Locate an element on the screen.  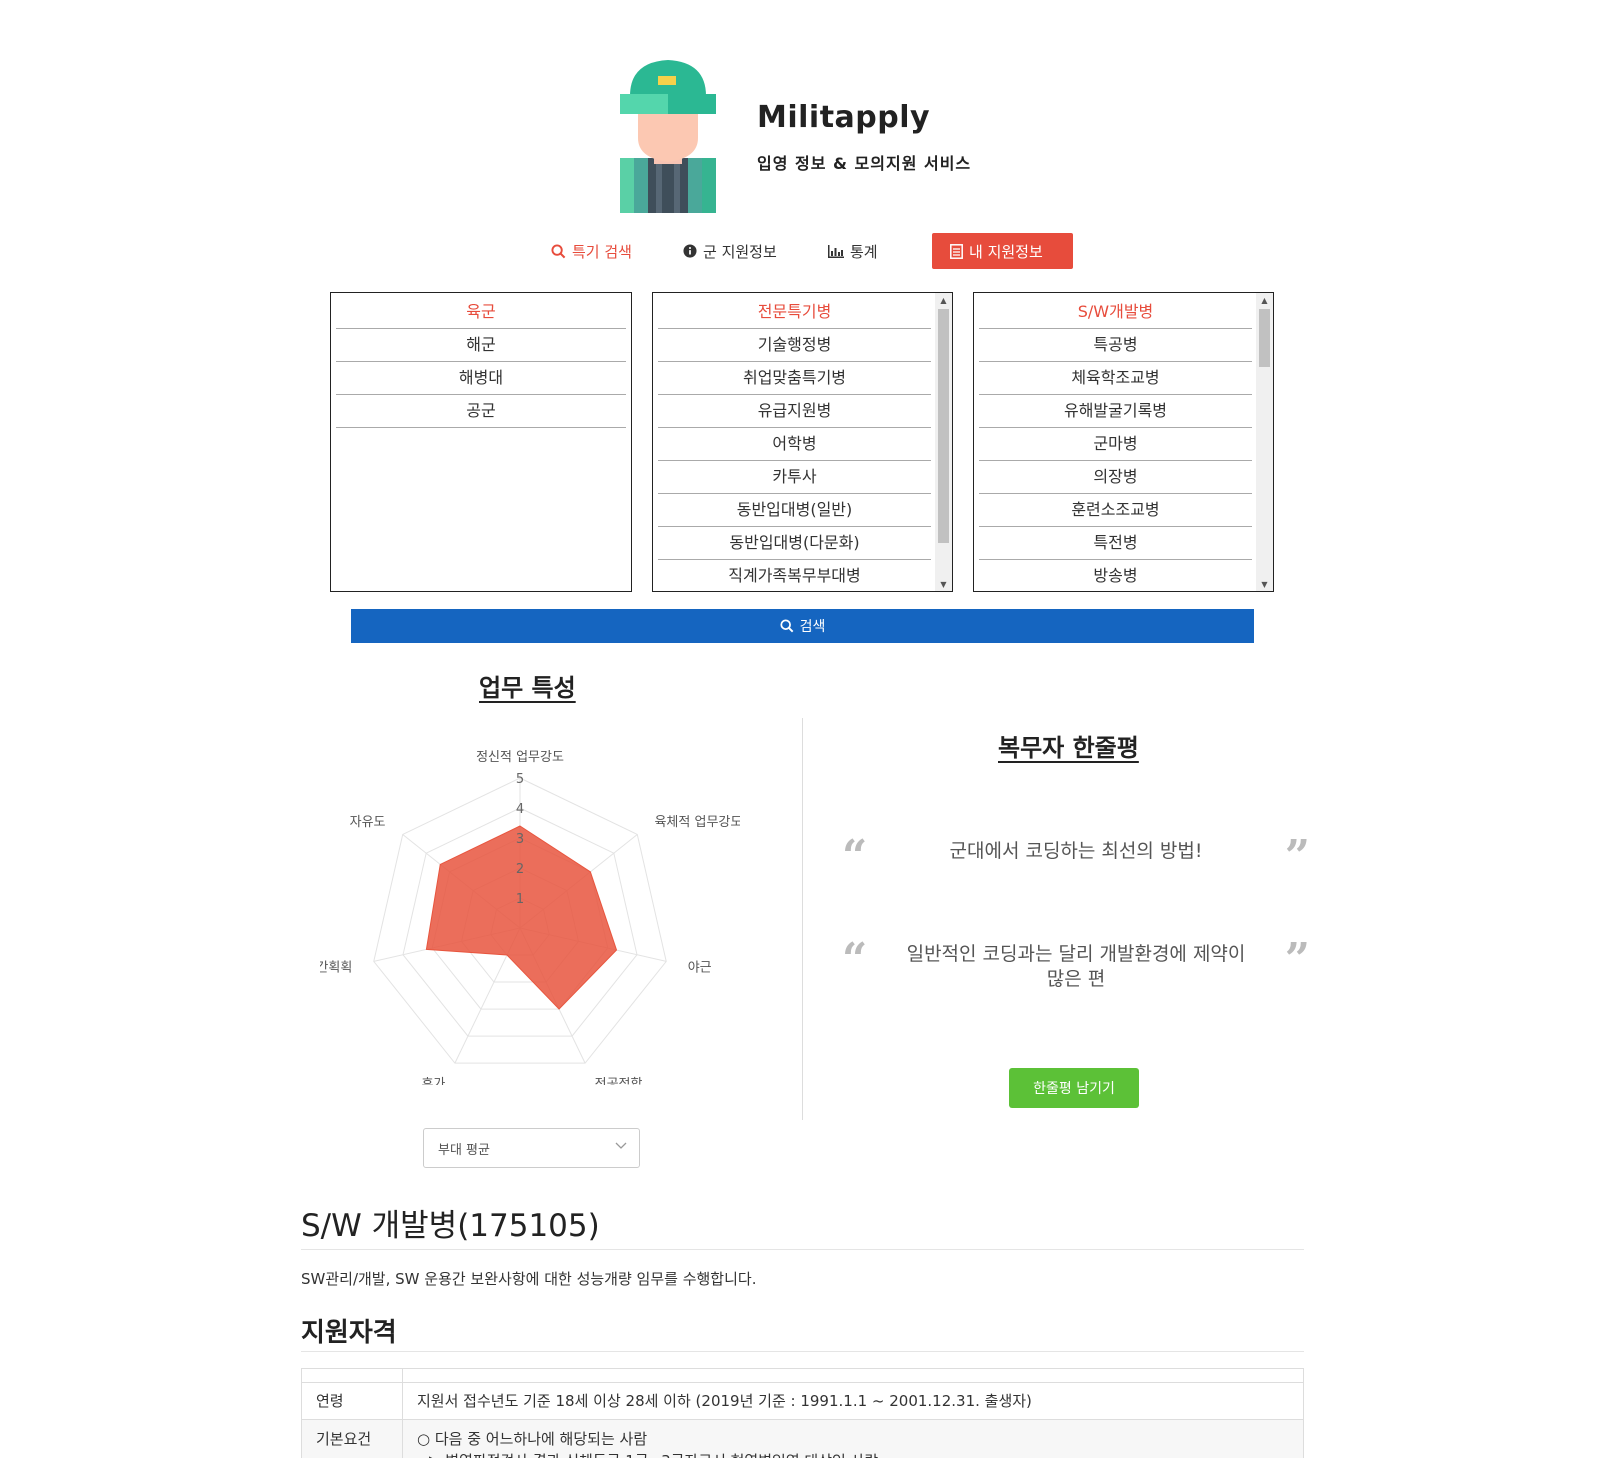
radar-category-label: 야근 is located at coordinates (700, 967).